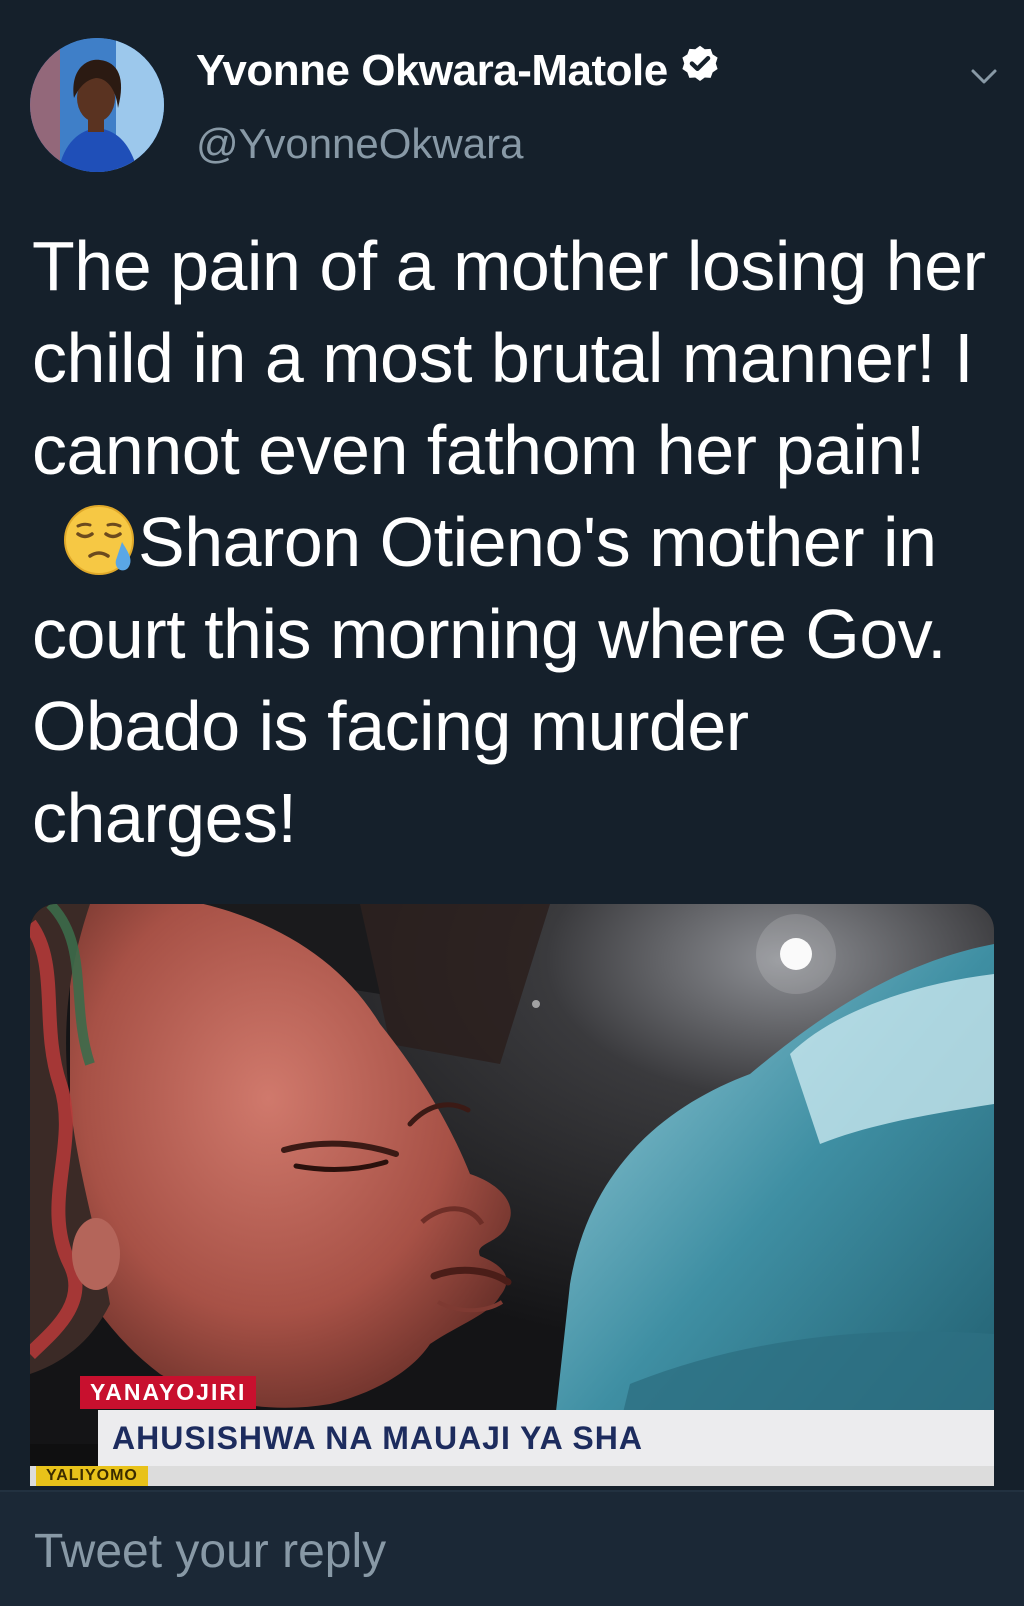 This screenshot has width=1024, height=1606. I want to click on ticker-bottom-label: YALIYOMO, so click(92, 1476).